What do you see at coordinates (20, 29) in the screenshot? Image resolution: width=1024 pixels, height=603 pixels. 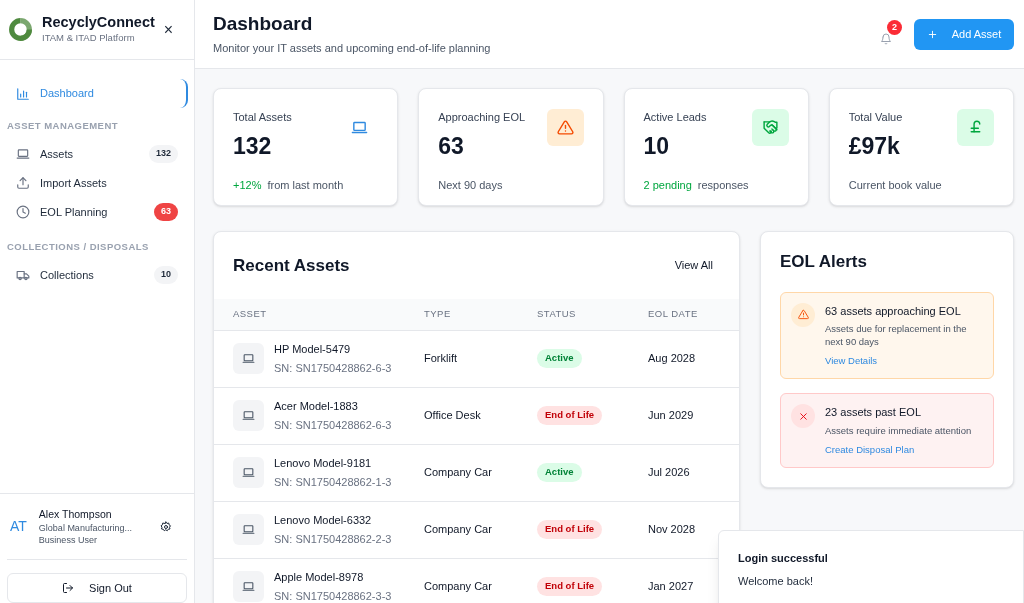 I see `logo-icon` at bounding box center [20, 29].